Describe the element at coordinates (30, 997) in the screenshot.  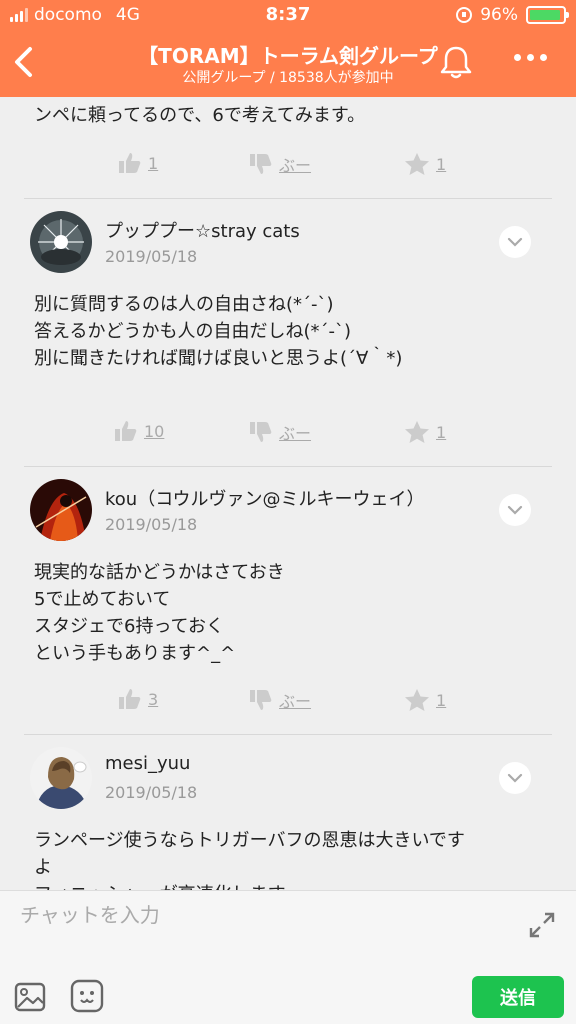
I see `image-icon` at that location.